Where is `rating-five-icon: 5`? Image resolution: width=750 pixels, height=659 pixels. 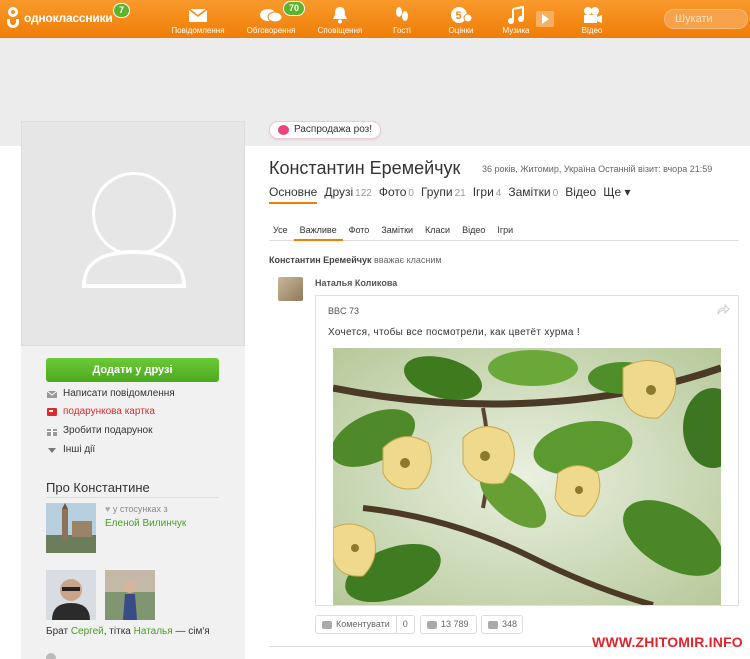
rating-five-icon: 5 is located at coordinates (461, 15).